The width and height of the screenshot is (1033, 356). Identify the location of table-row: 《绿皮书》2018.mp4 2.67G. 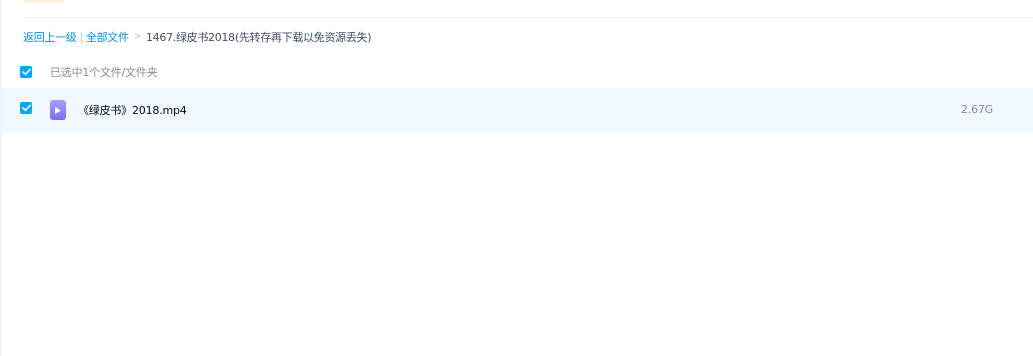
(517, 110).